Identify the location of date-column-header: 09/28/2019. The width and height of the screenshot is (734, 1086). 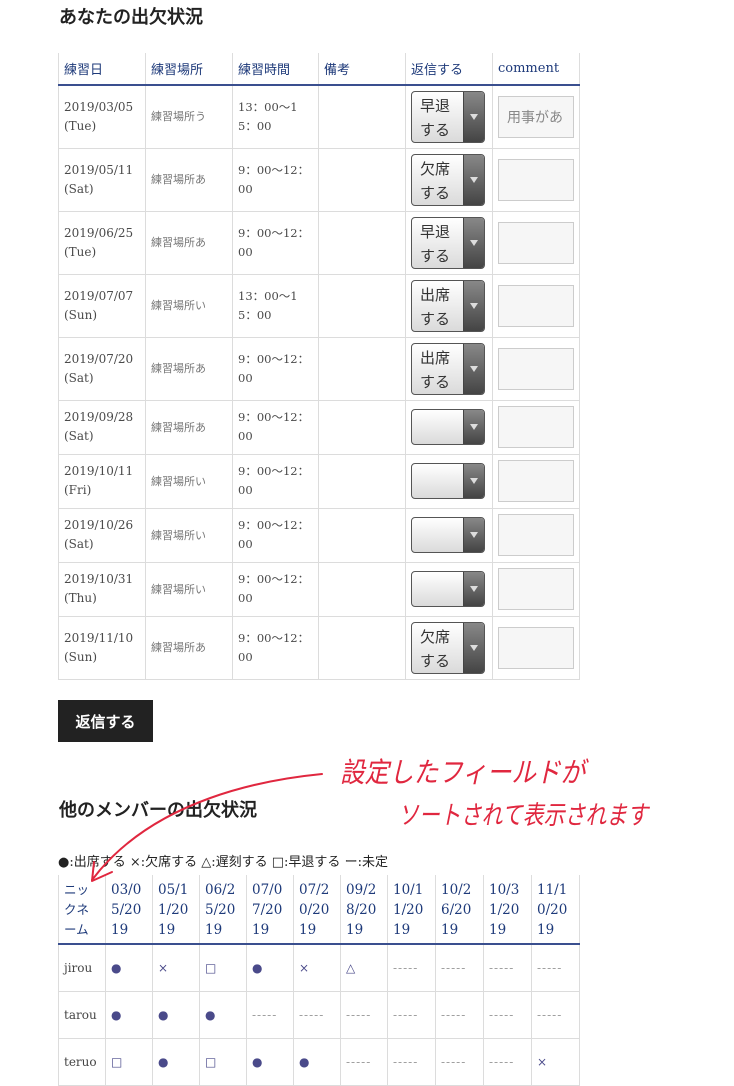
(364, 910).